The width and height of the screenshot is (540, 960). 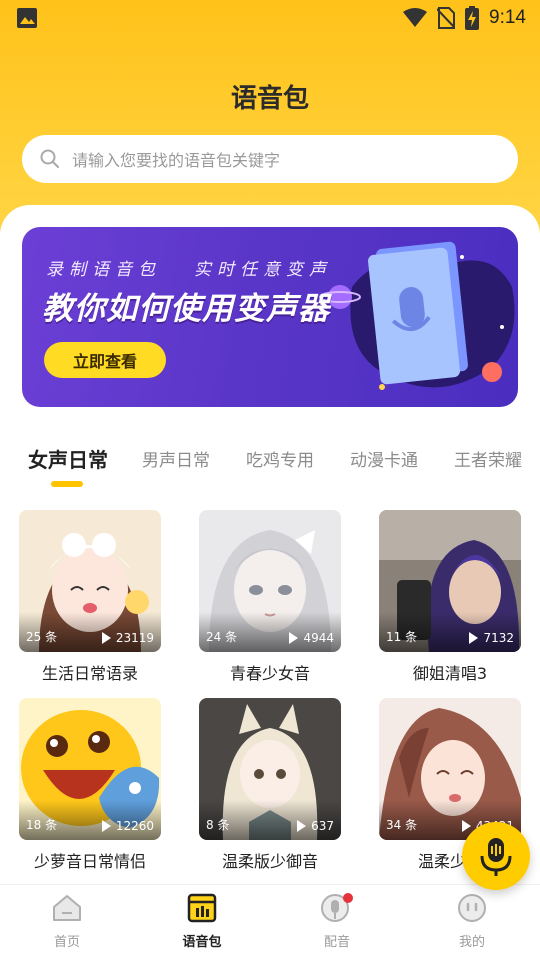 I want to click on play-count-value: 4944, so click(x=318, y=638).